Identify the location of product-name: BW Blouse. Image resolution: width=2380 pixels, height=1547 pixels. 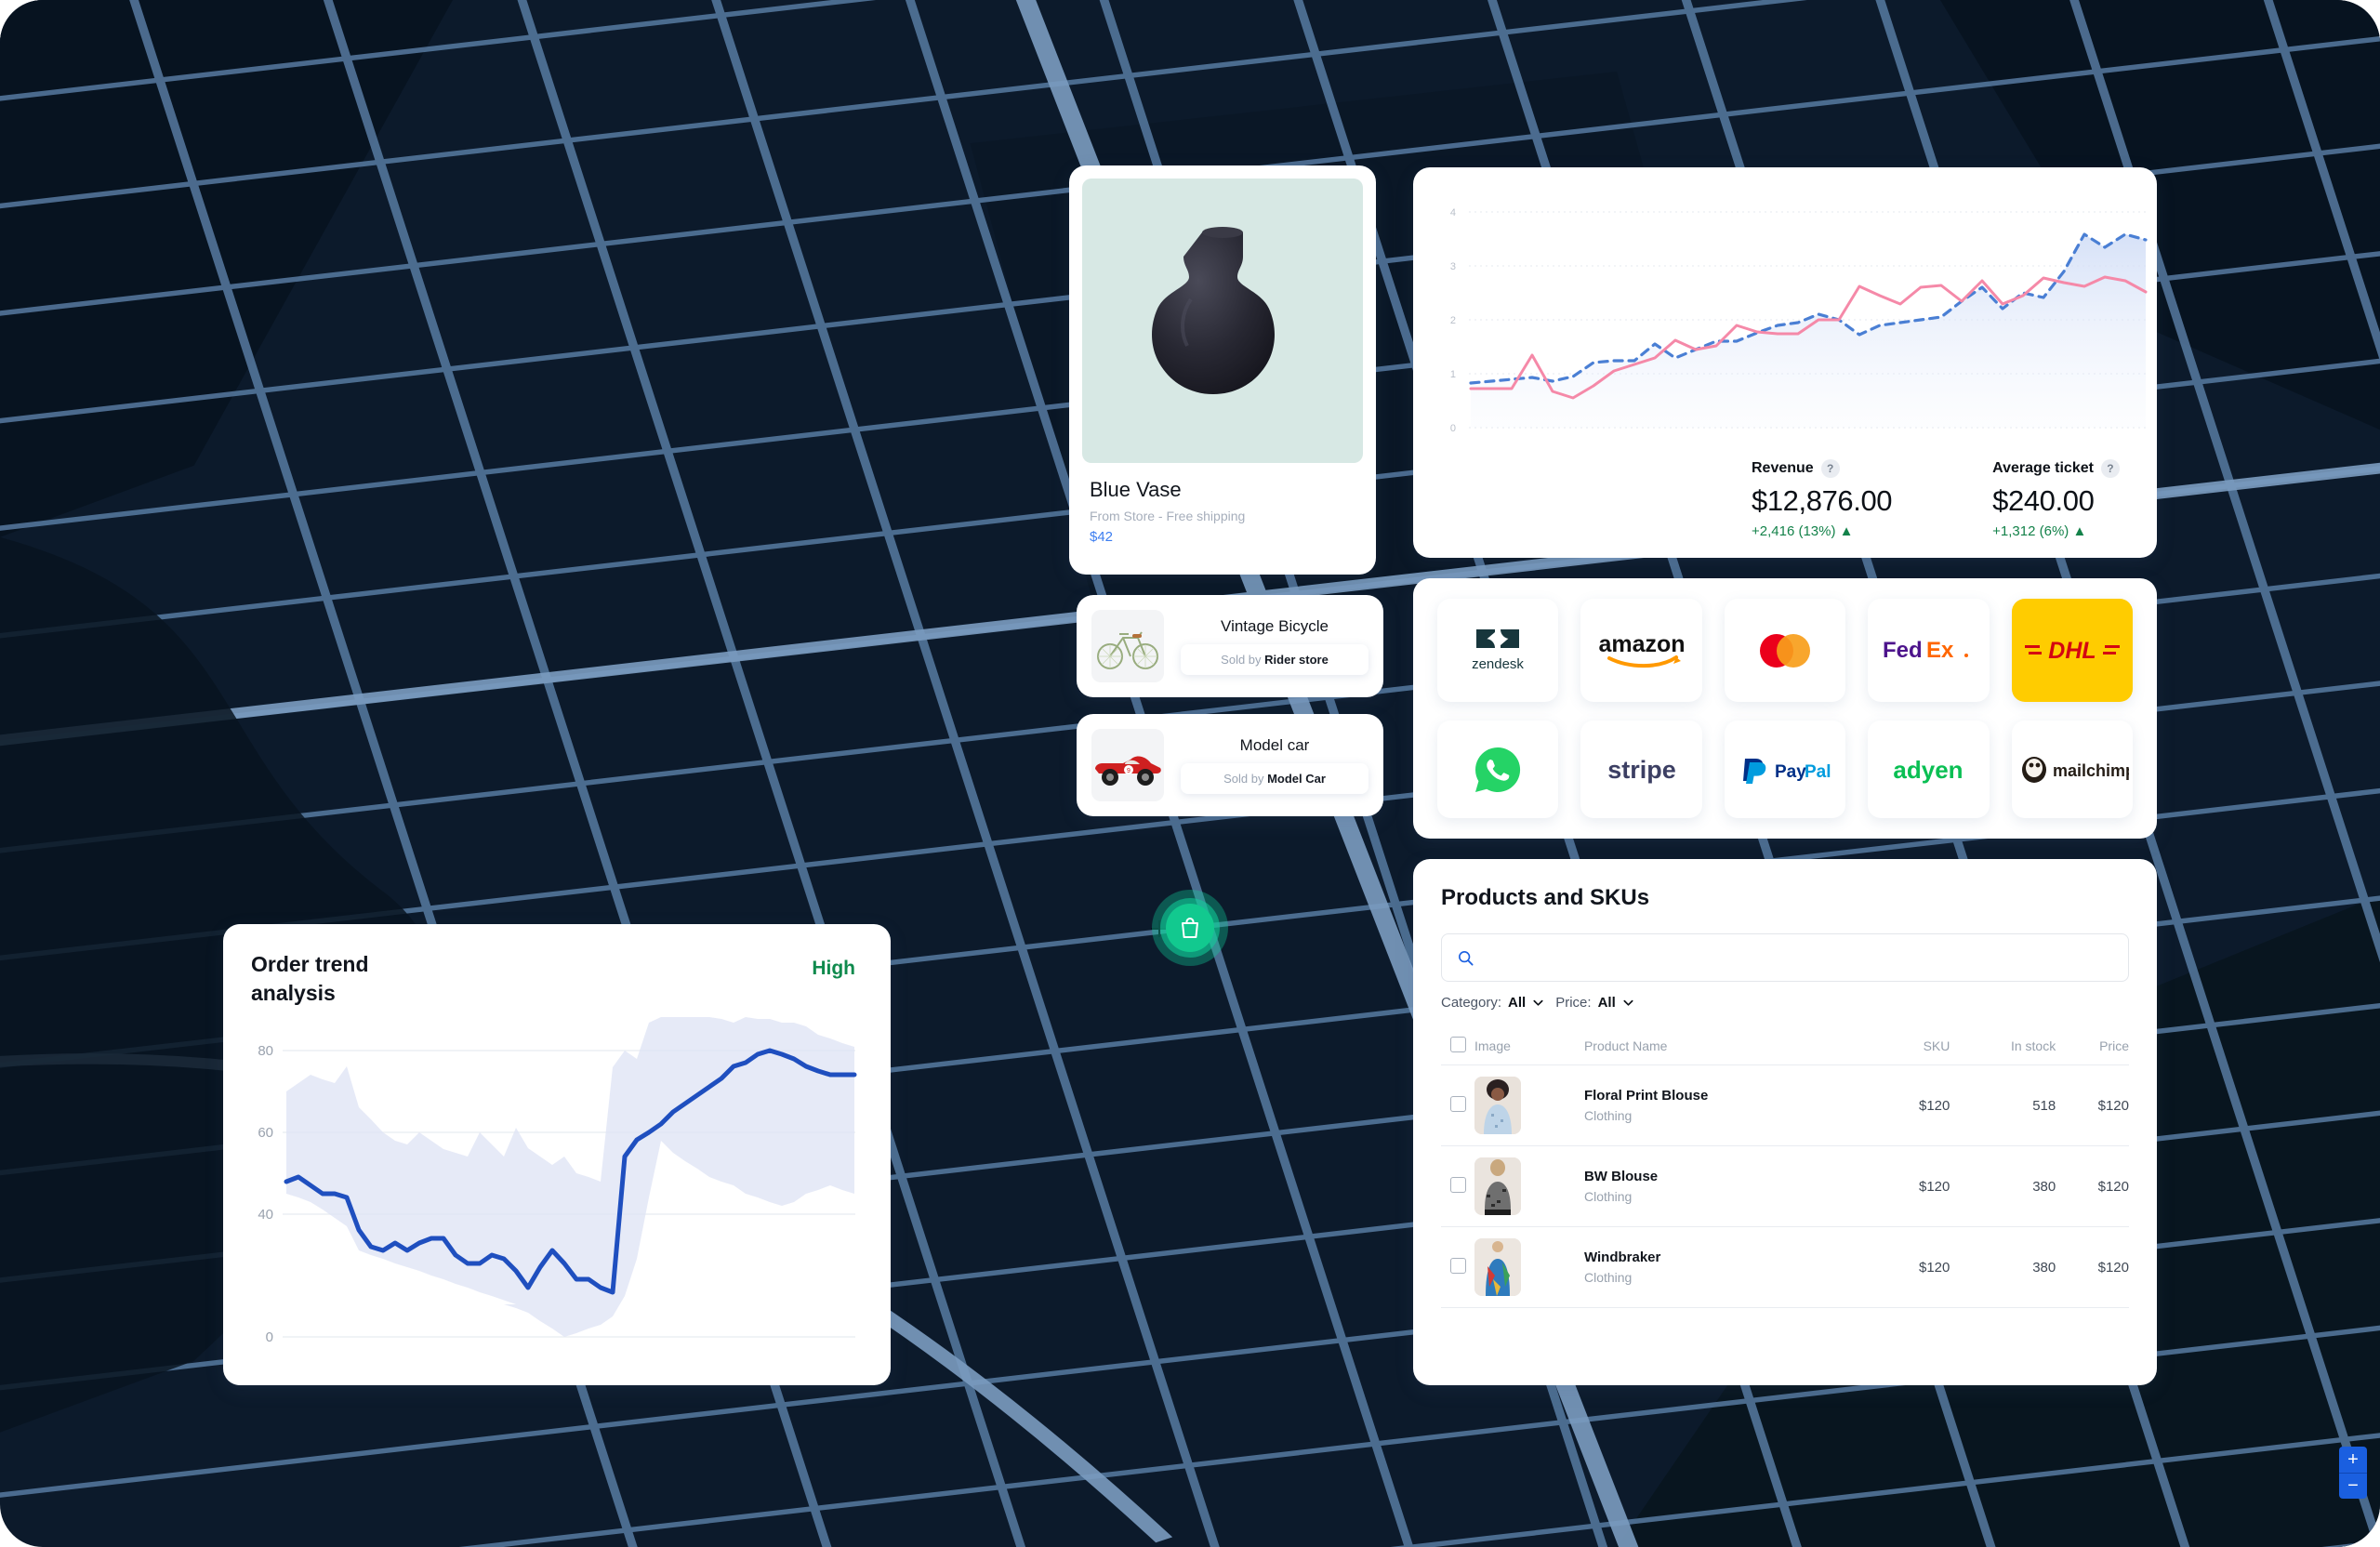
(1621, 1176).